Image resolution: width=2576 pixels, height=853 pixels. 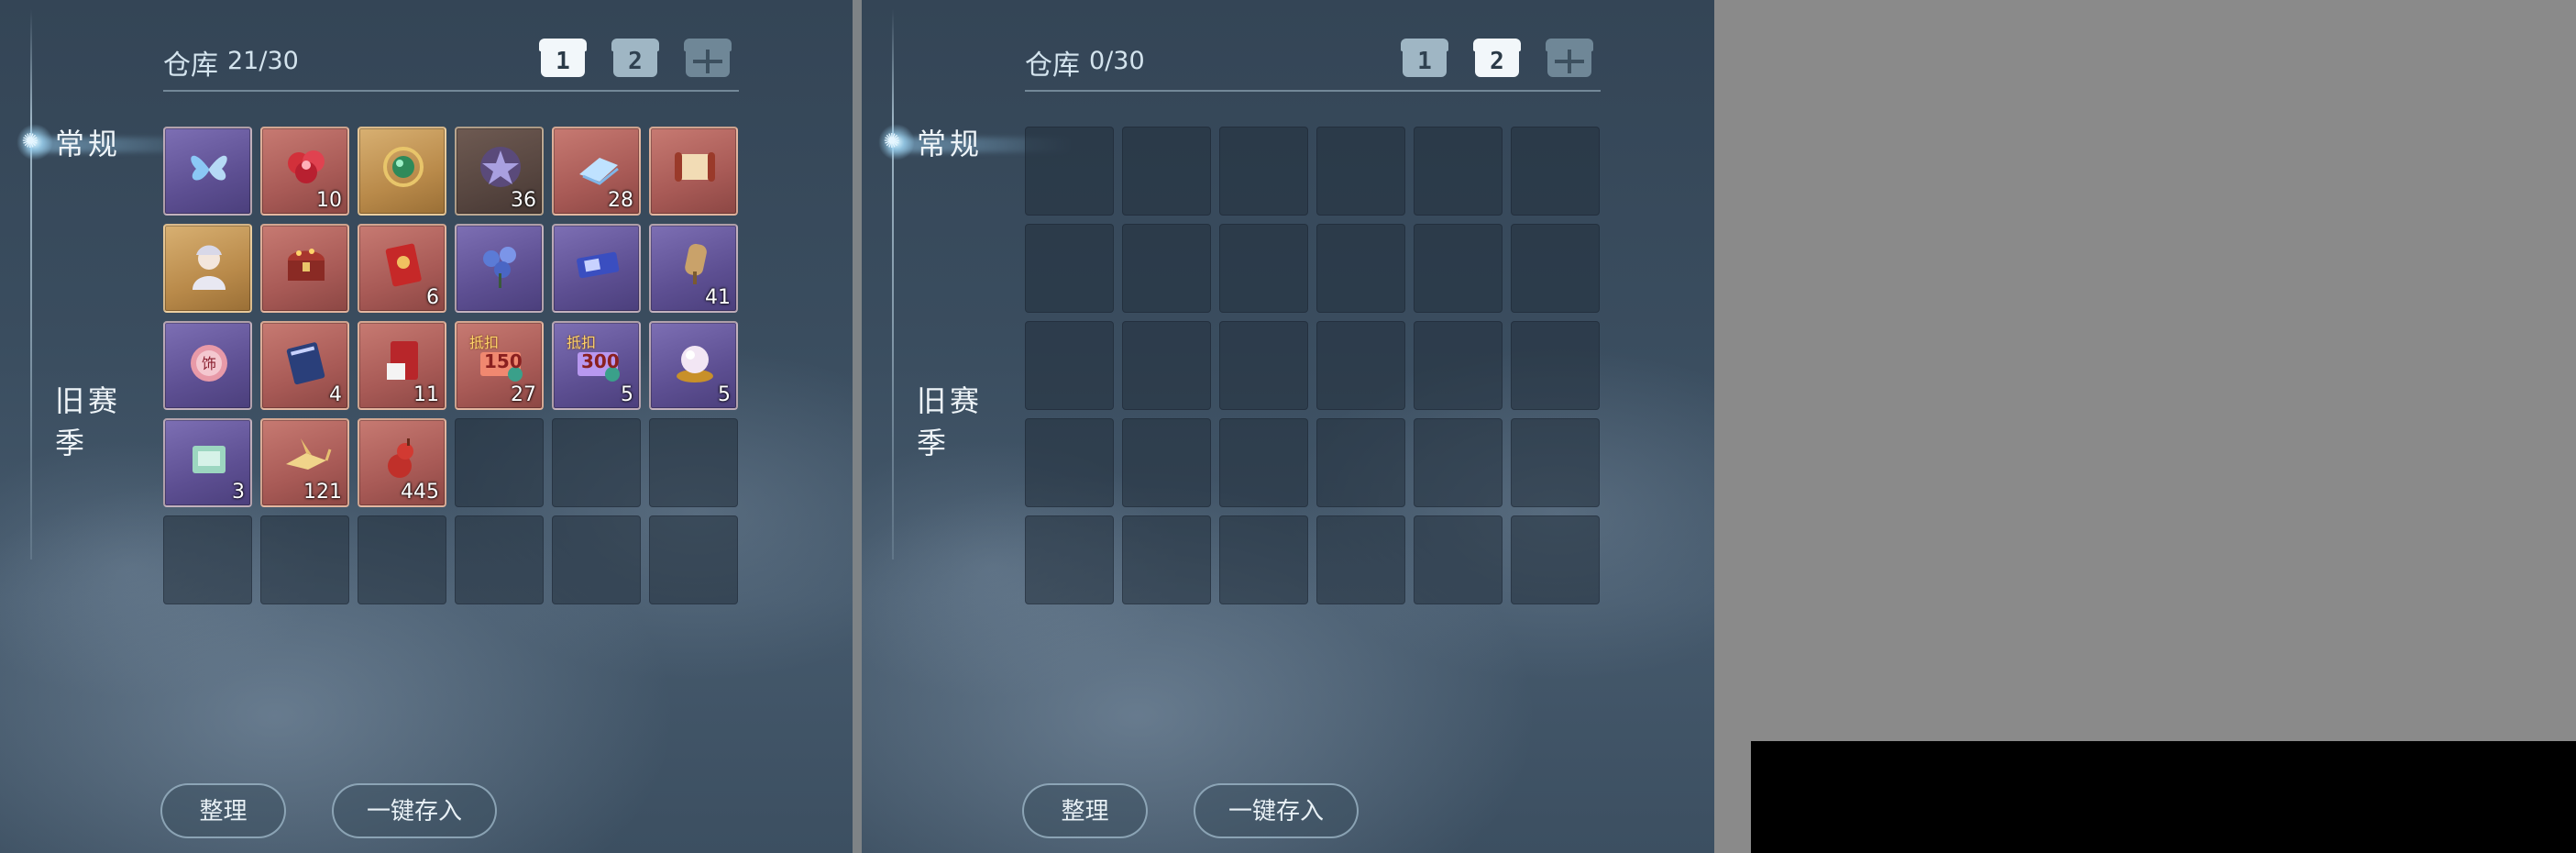 What do you see at coordinates (190, 66) in the screenshot?
I see `warehouse-title: 仓库` at bounding box center [190, 66].